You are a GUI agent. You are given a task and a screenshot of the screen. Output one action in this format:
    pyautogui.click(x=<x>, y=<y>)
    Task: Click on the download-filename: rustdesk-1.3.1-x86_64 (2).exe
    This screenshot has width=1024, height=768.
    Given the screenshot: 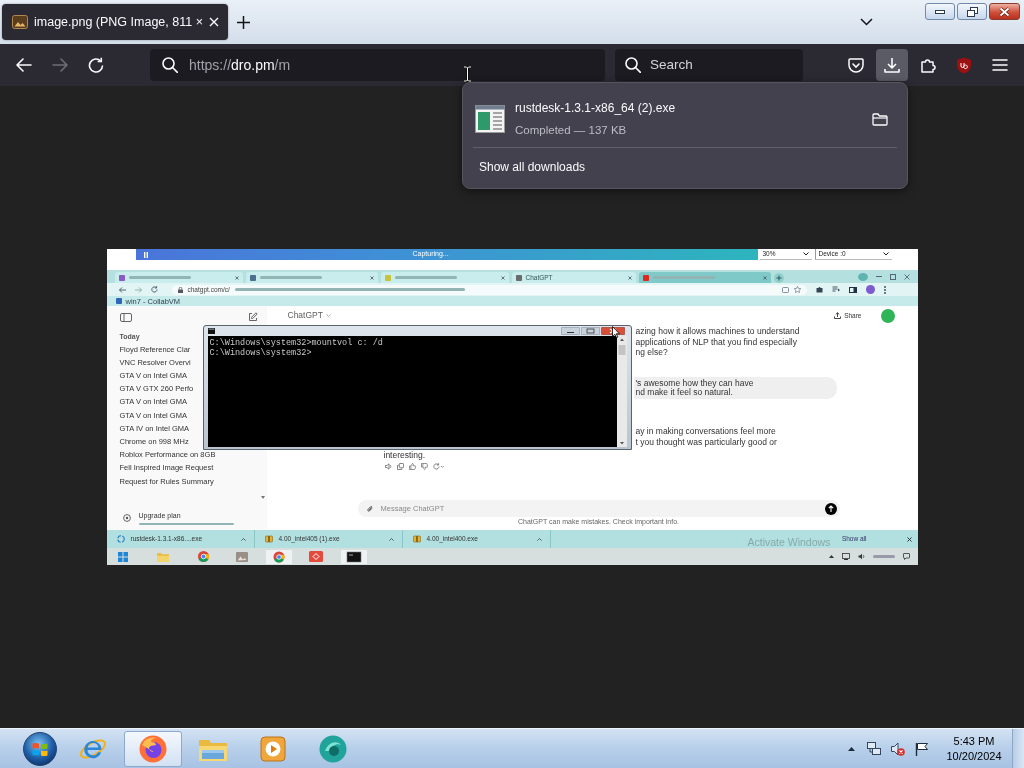 What is the action you would take?
    pyautogui.click(x=595, y=108)
    